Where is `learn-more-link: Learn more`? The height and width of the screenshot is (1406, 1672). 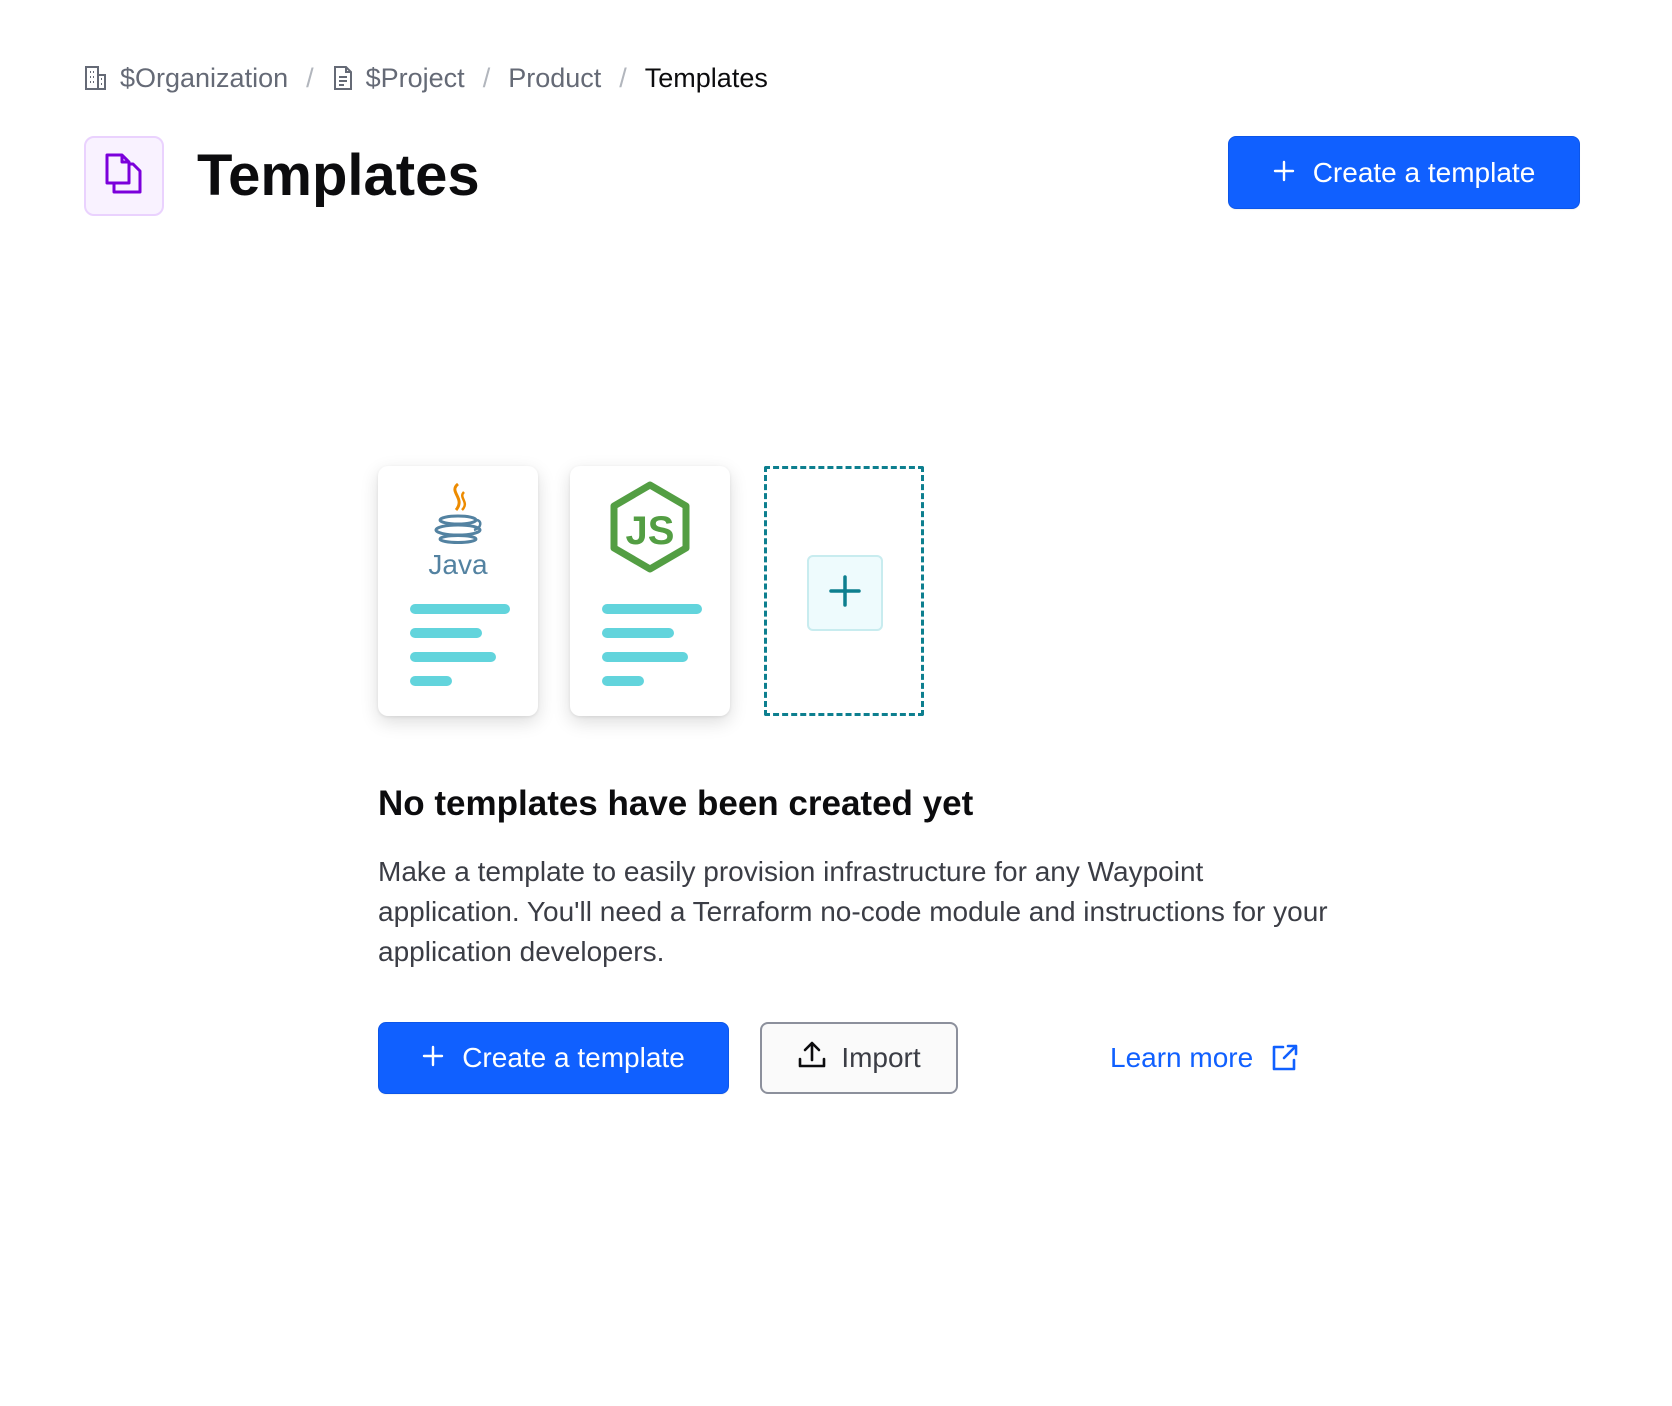
learn-more-link: Learn more is located at coordinates (1204, 1058).